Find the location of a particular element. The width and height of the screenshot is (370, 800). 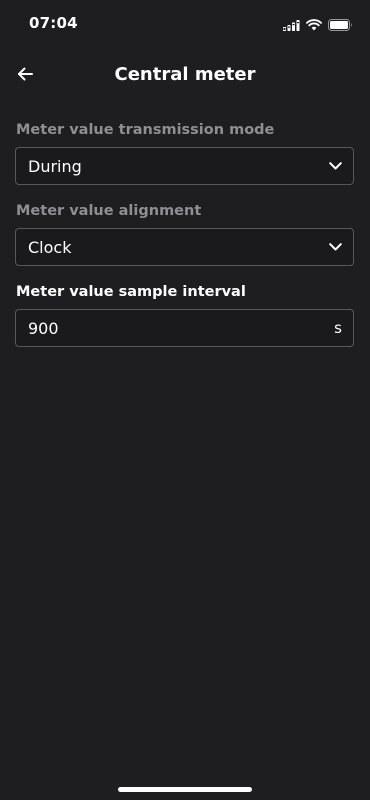

alignment-select: Clock is located at coordinates (184, 247).